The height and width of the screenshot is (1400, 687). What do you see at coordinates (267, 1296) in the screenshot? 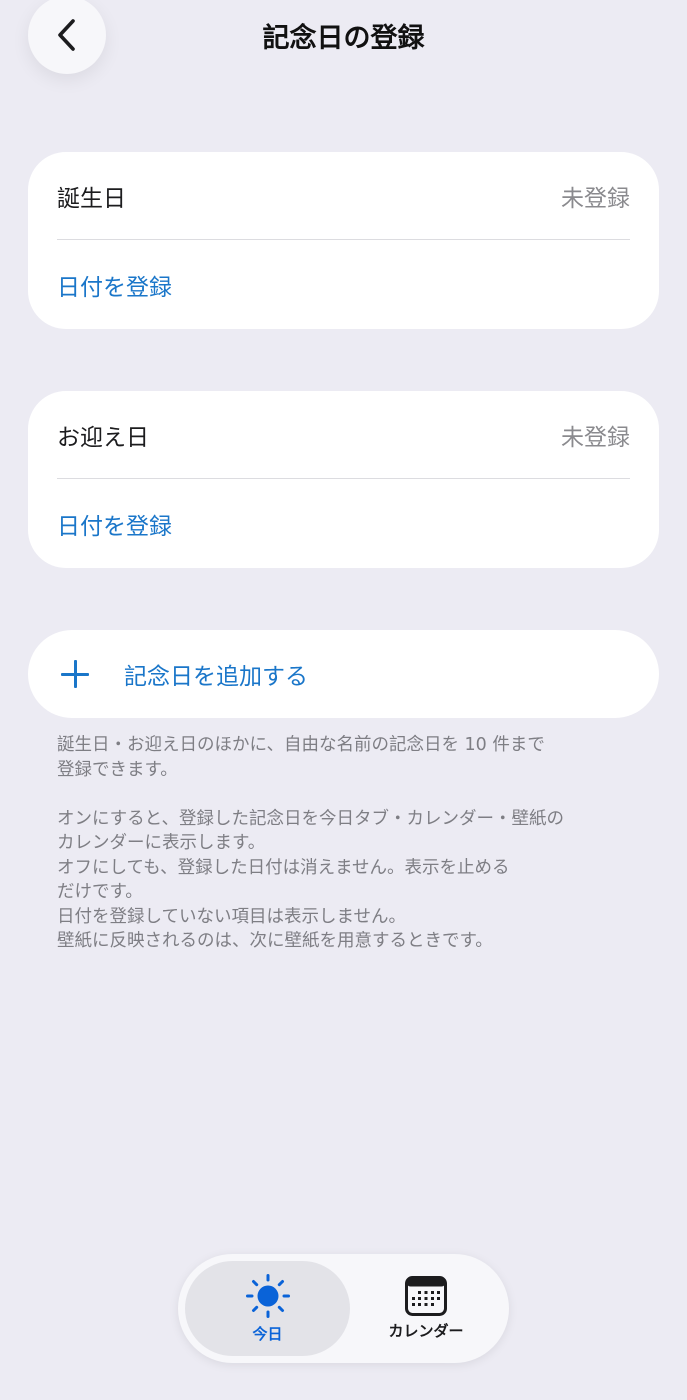
I see `sun-icon` at bounding box center [267, 1296].